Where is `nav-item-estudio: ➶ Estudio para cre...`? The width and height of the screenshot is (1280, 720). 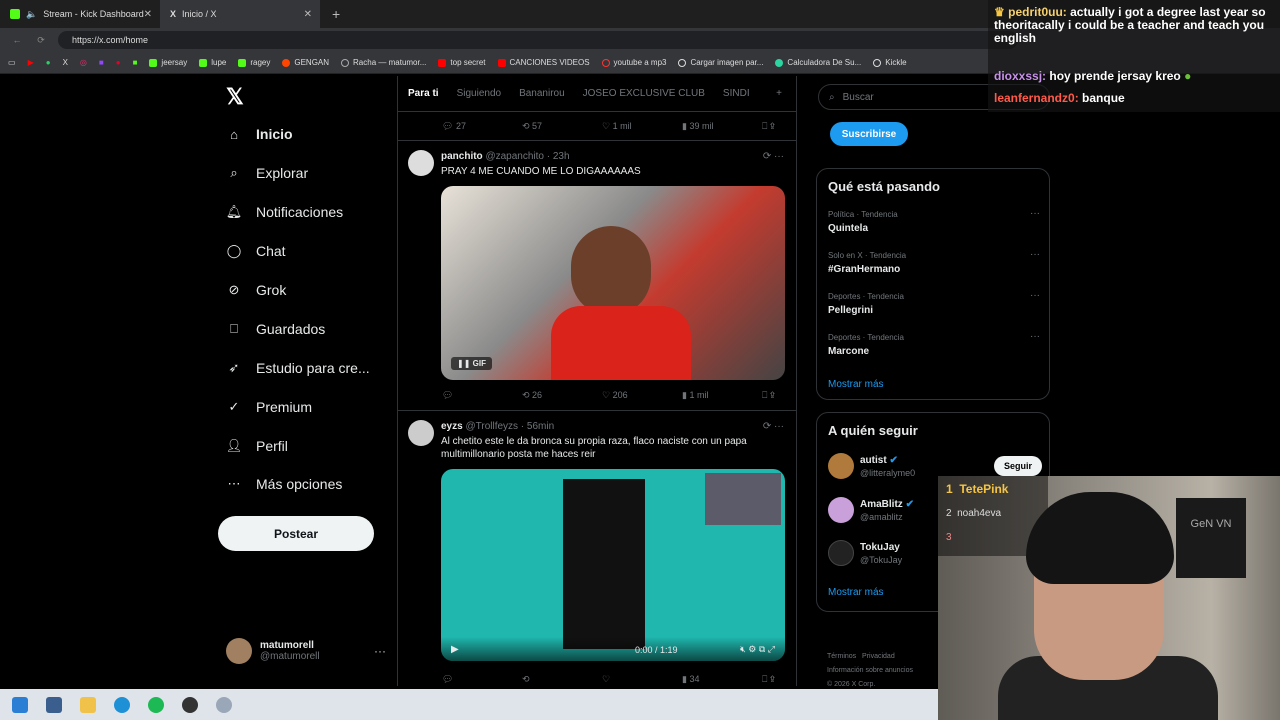 nav-item-estudio: ➶ Estudio para cre... is located at coordinates (298, 368).